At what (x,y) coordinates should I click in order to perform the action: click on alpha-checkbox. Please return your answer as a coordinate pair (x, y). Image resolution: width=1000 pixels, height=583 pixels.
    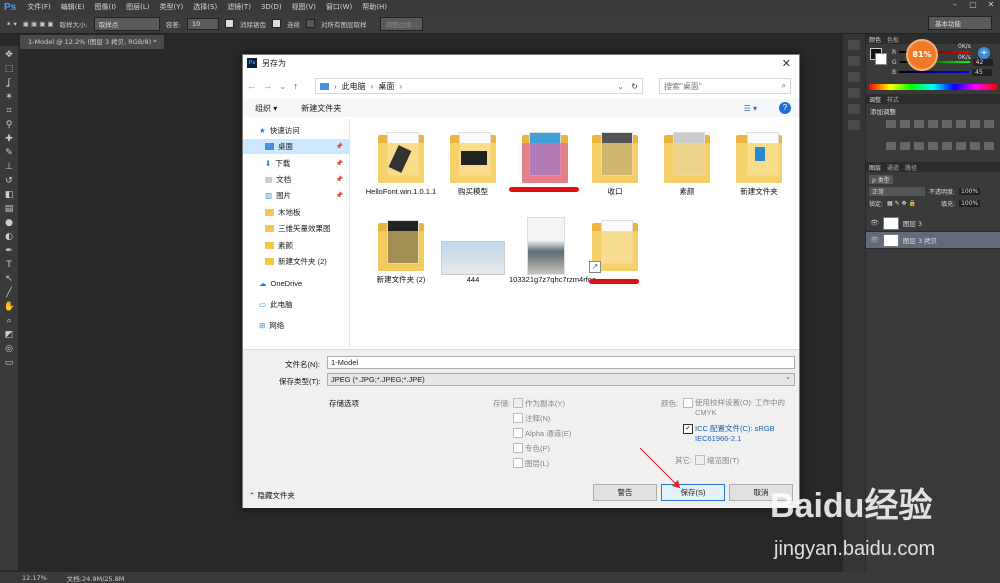
    Looking at the image, I should click on (518, 433).